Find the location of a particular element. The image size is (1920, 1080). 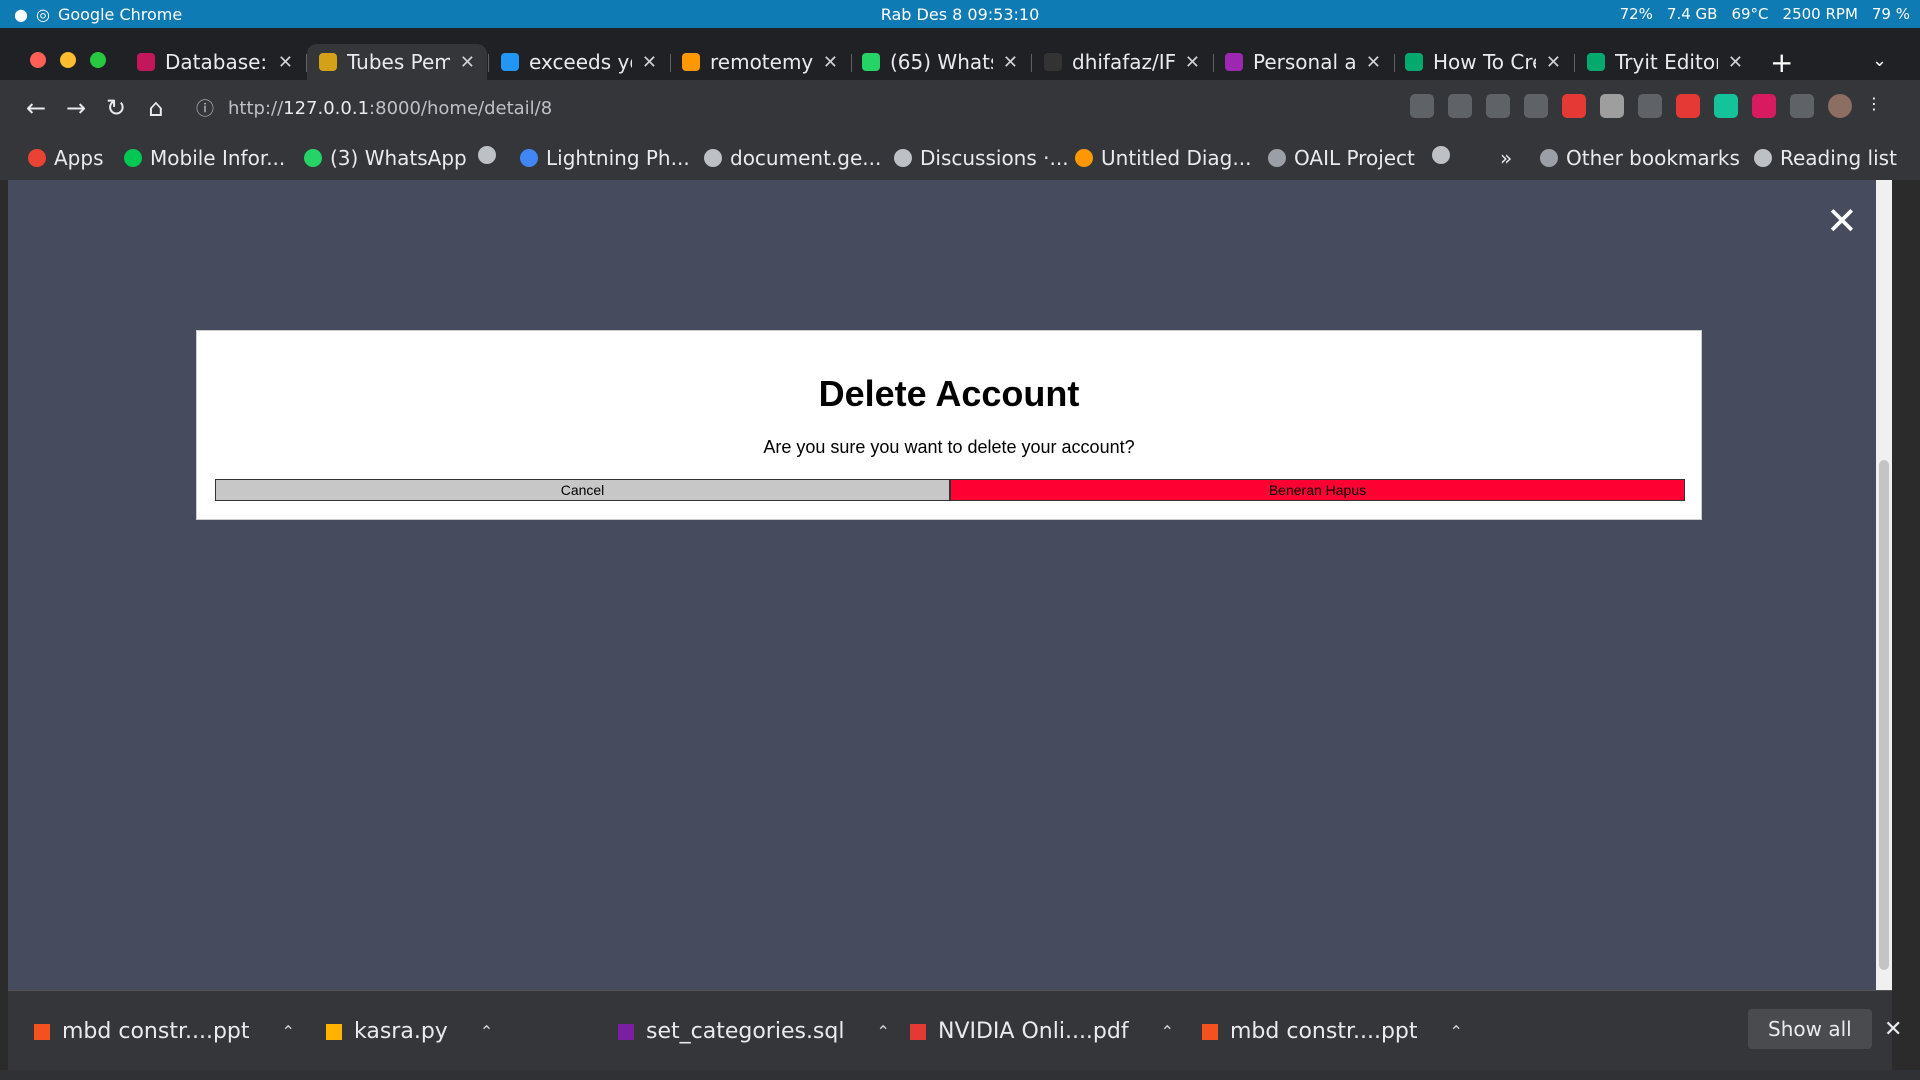

bookmark-item: (3) WhatsApp is located at coordinates (385, 158).